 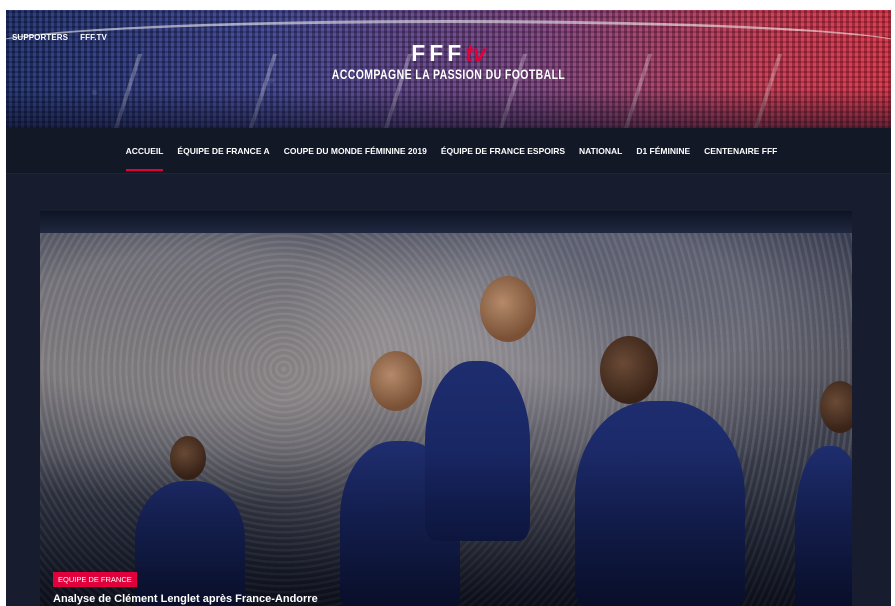 I want to click on logo-tv-text: tv, so click(x=475, y=53).